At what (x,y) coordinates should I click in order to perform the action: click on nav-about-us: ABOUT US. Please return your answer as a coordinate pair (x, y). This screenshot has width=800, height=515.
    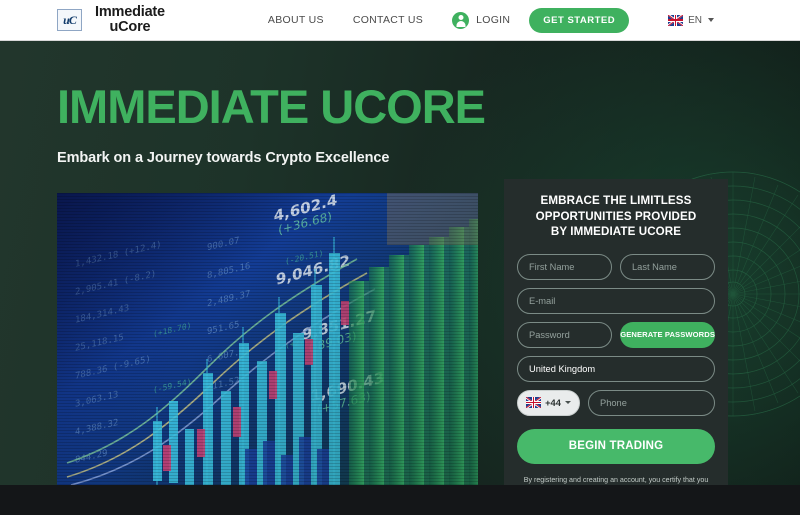
    Looking at the image, I should click on (296, 20).